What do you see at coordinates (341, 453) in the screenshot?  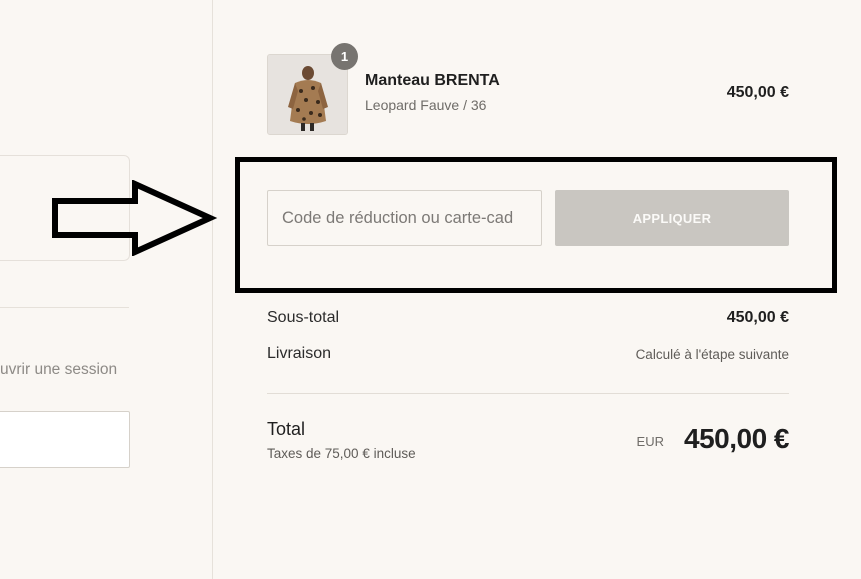 I see `taxes-note: Taxes de 75,00 € incluse` at bounding box center [341, 453].